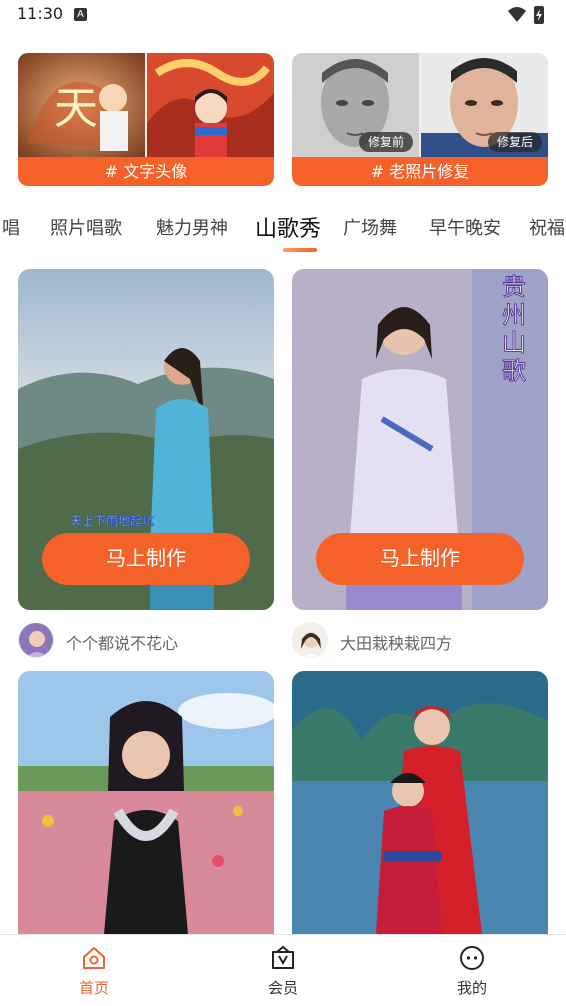  Describe the element at coordinates (288, 227) in the screenshot. I see `tab-folk-songs: 山歌秀` at that location.